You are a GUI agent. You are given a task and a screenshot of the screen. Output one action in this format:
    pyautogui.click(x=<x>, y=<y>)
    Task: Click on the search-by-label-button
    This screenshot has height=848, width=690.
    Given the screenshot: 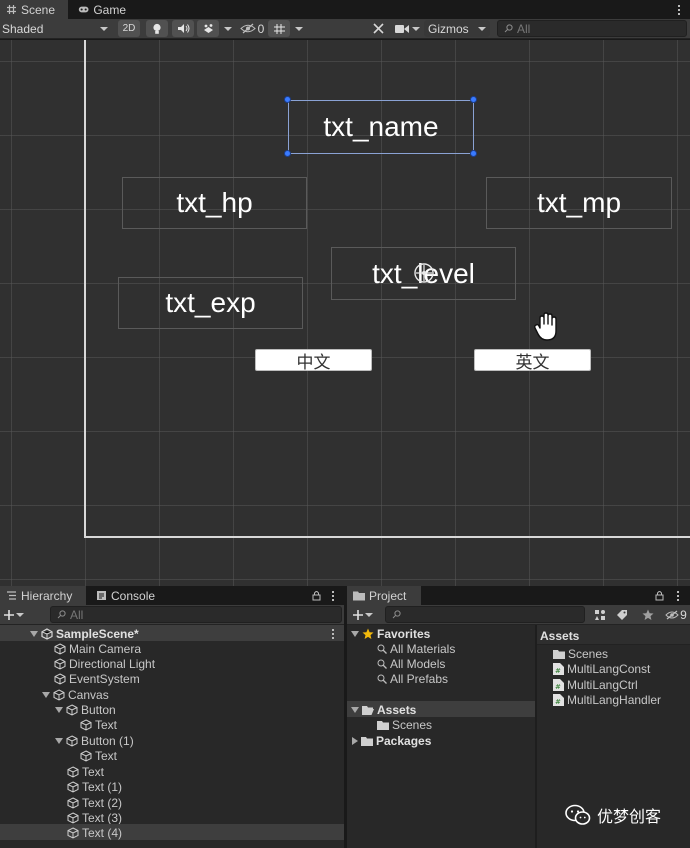 What is the action you would take?
    pyautogui.click(x=622, y=614)
    